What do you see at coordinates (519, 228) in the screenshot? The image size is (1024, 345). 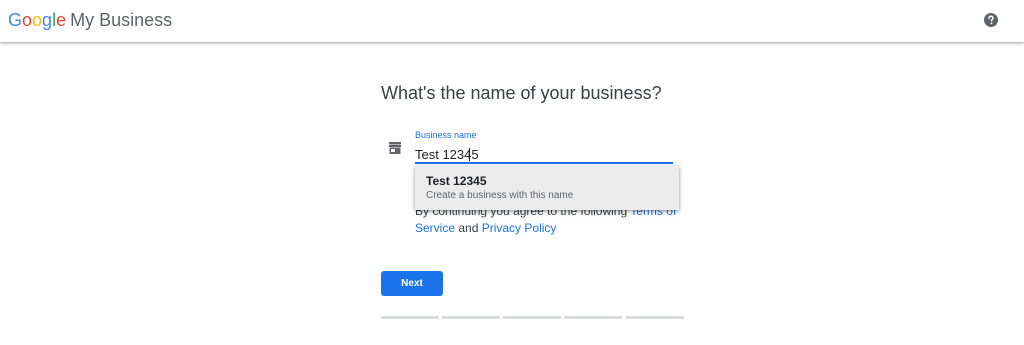 I see `privacy-policy-link: Privacy Policy` at bounding box center [519, 228].